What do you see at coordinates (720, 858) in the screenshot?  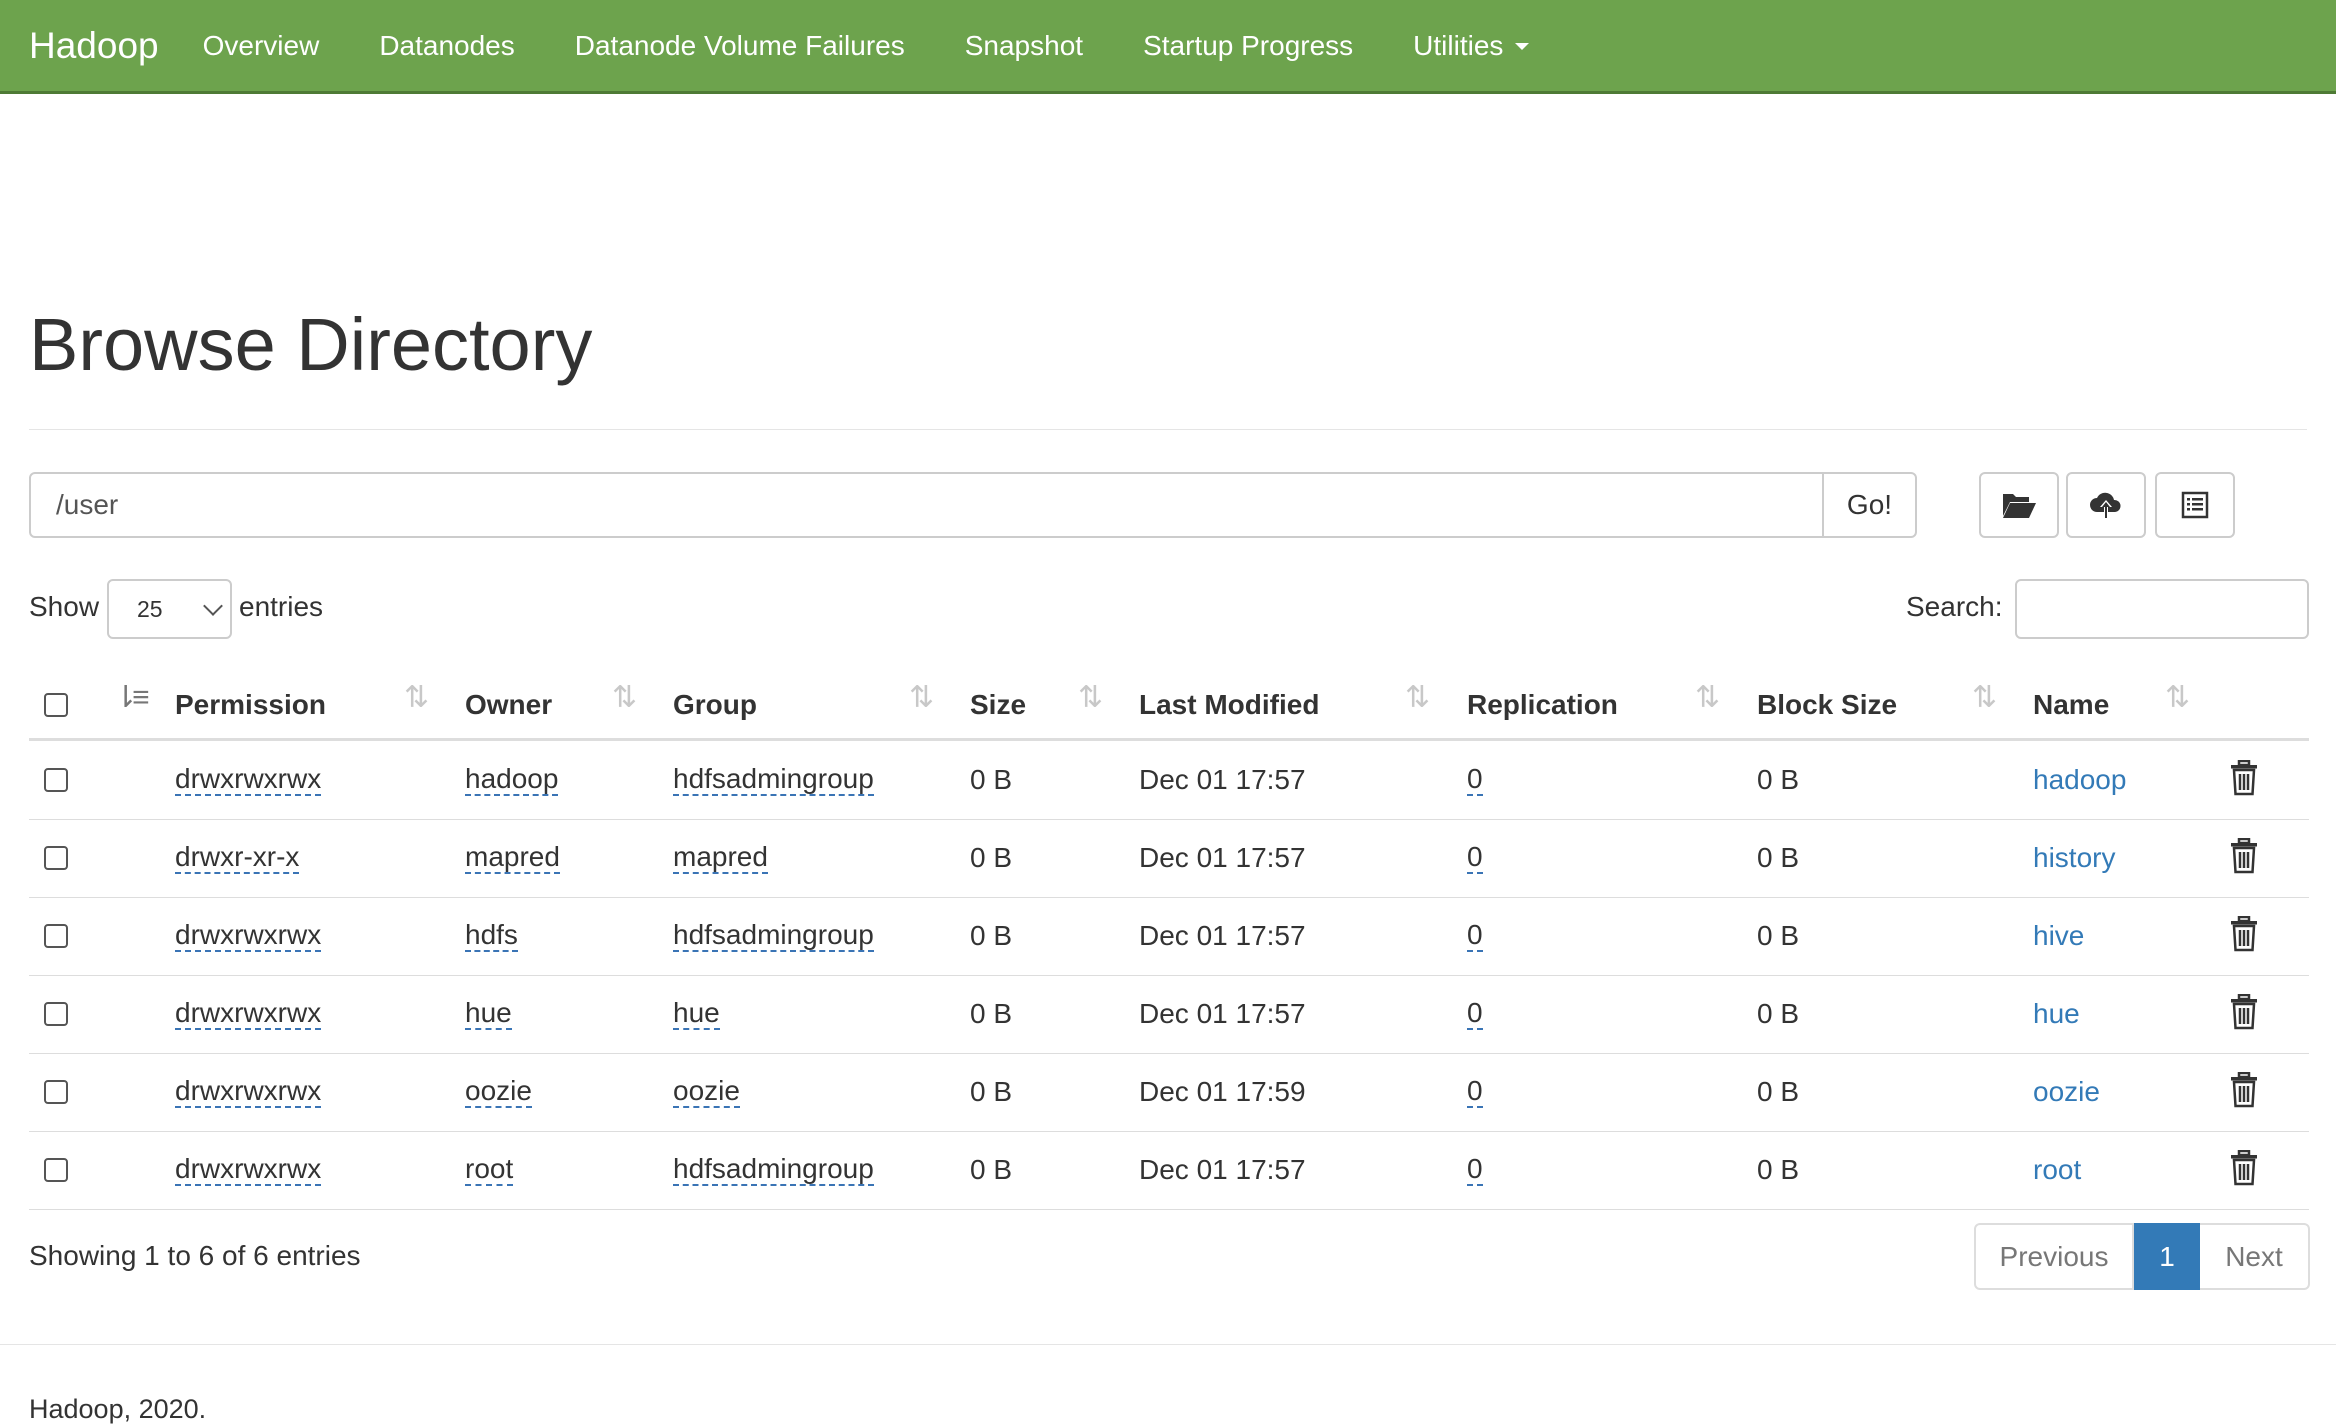 I see `group-link: mapred` at bounding box center [720, 858].